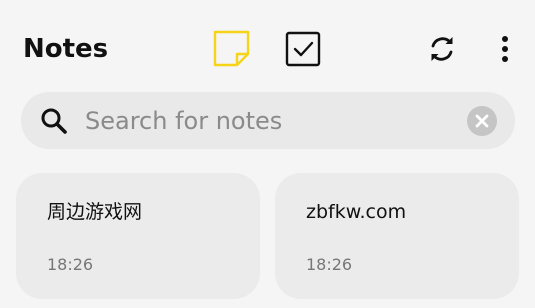 This screenshot has height=308, width=535. Describe the element at coordinates (95, 212) in the screenshot. I see `note-title: 周边游戏网` at that location.